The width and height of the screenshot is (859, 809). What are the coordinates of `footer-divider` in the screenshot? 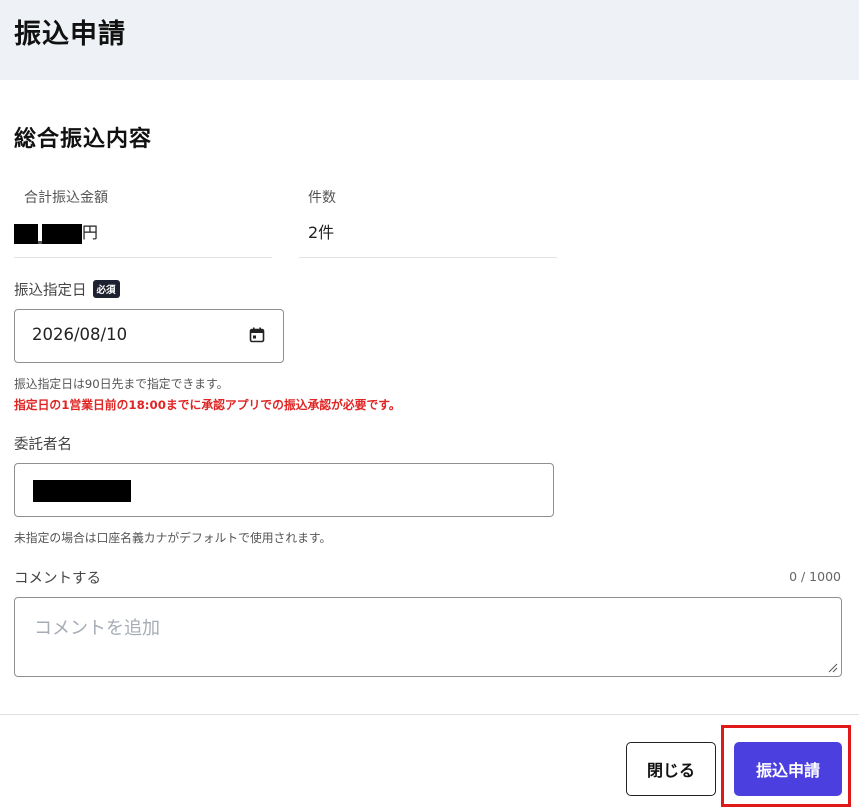 It's located at (429, 714).